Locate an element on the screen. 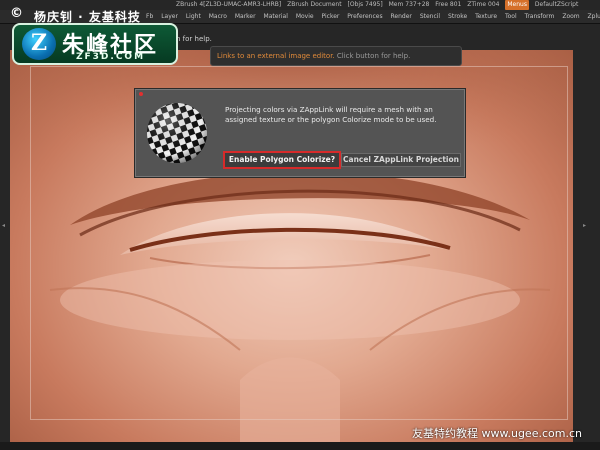 This screenshot has height=450, width=600. cancel-zapplink-projection-button: Cancel ZAppLink Projection is located at coordinates (401, 160).